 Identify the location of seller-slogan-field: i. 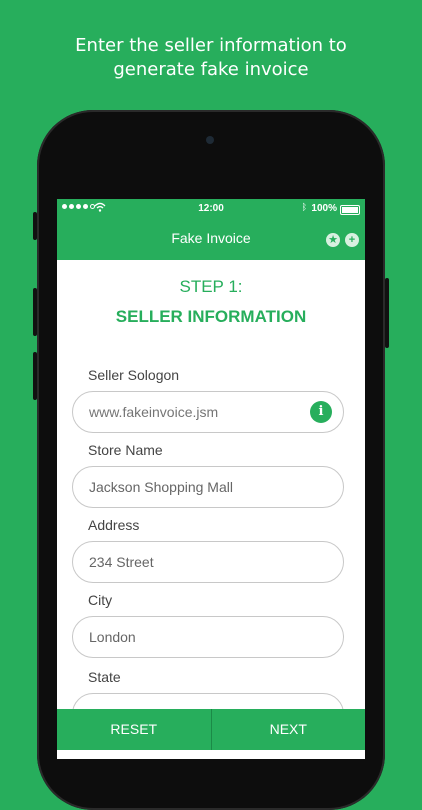
(208, 412).